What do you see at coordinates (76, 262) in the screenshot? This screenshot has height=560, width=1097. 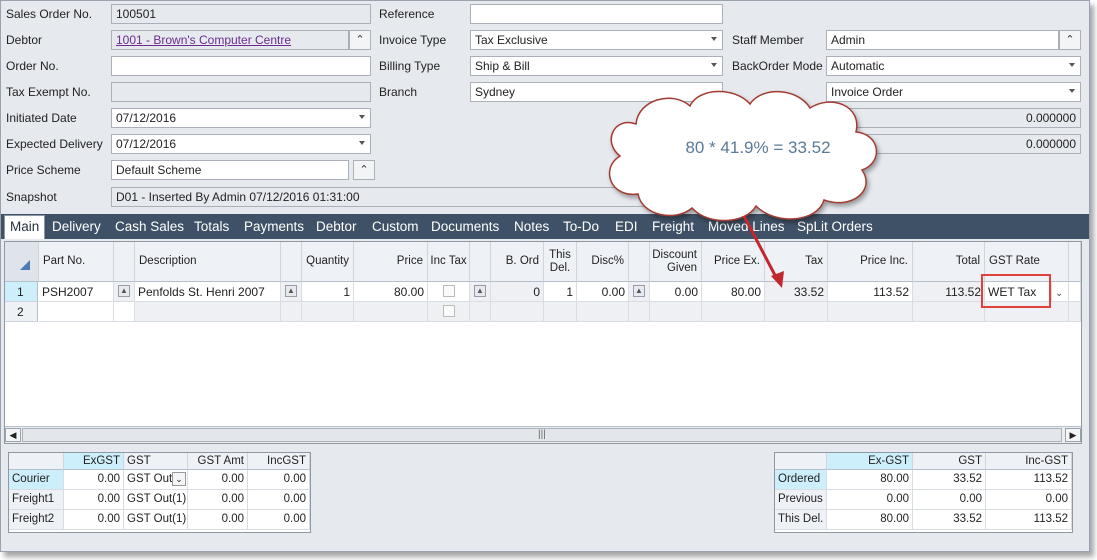 I see `col-part-no: Part No.` at bounding box center [76, 262].